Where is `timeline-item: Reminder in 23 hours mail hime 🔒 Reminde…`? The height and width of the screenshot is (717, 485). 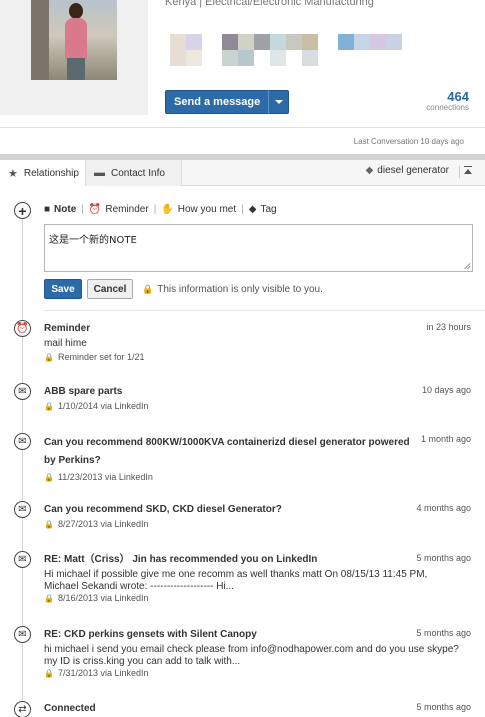
timeline-item: Reminder in 23 hours mail hime 🔒 Reminde… is located at coordinates (257, 342).